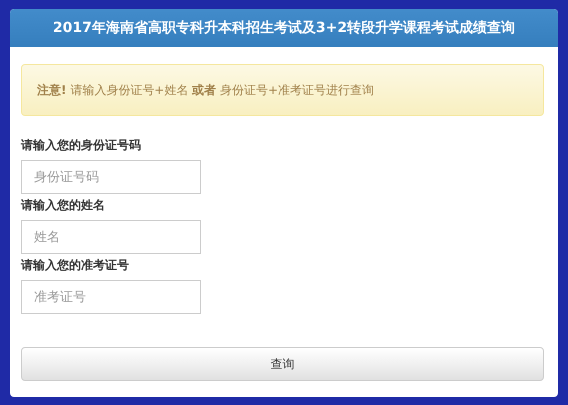 The width and height of the screenshot is (568, 405). I want to click on panel-title: 2017年海南省高职专科升本科招生考试及3+2转段升学课程考试成绩查询, so click(284, 28).